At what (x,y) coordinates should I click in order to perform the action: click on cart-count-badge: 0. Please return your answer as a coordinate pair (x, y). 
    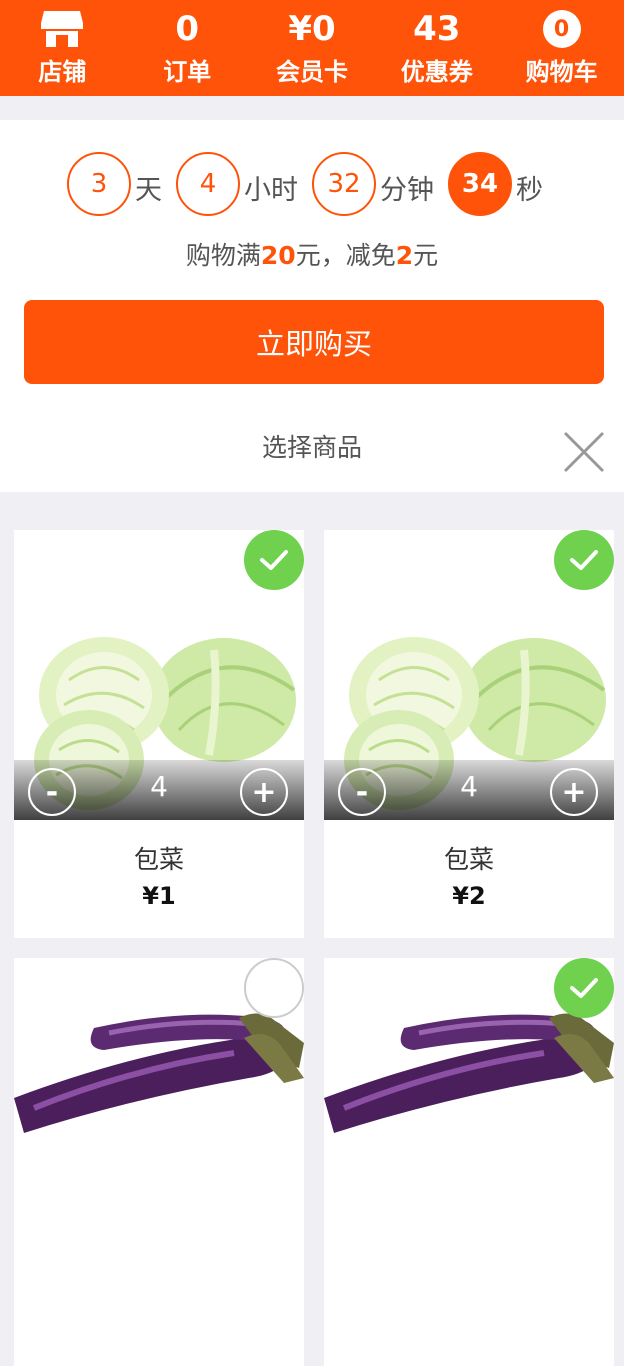
    Looking at the image, I should click on (561, 29).